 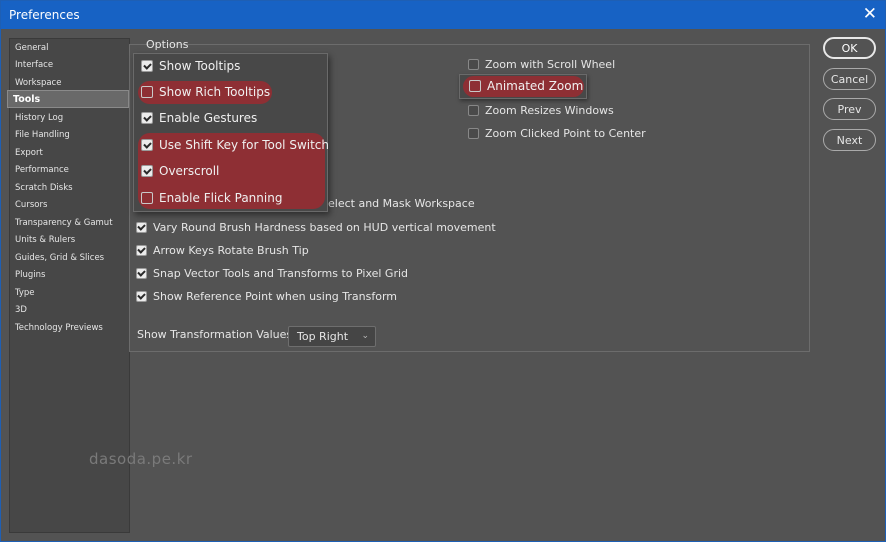 I want to click on overscroll-checkbox, so click(x=147, y=171).